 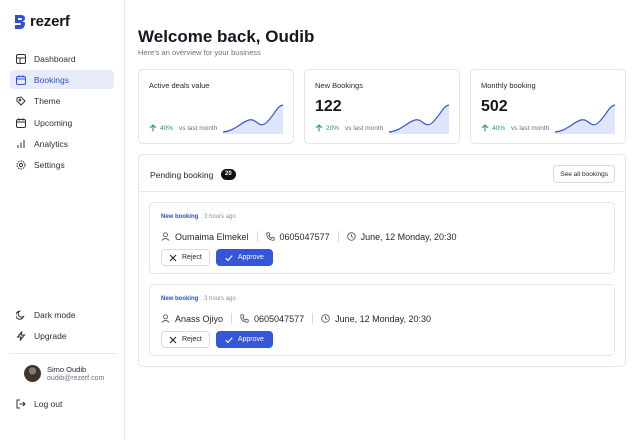 I want to click on logo: rezerf, so click(x=41, y=21).